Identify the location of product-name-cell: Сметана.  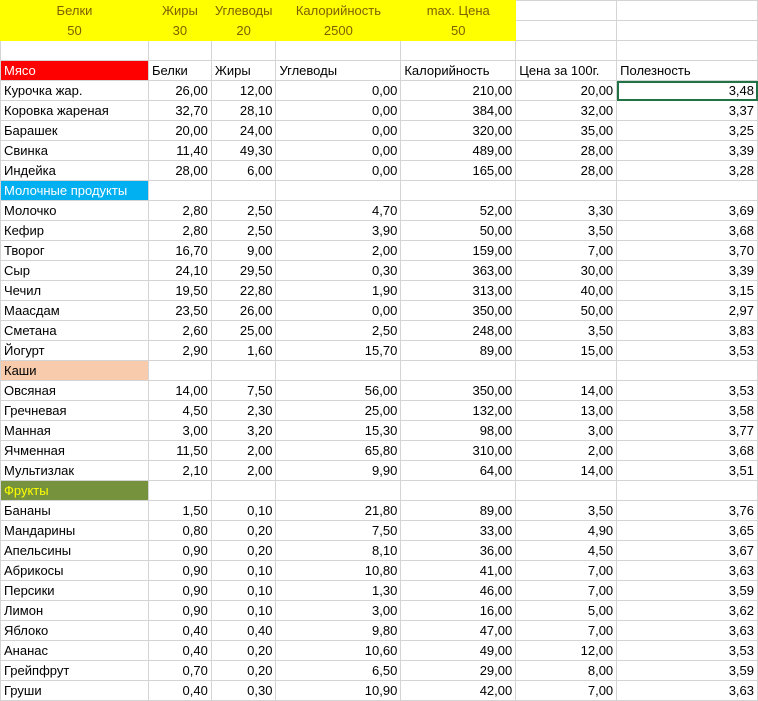
(74, 330).